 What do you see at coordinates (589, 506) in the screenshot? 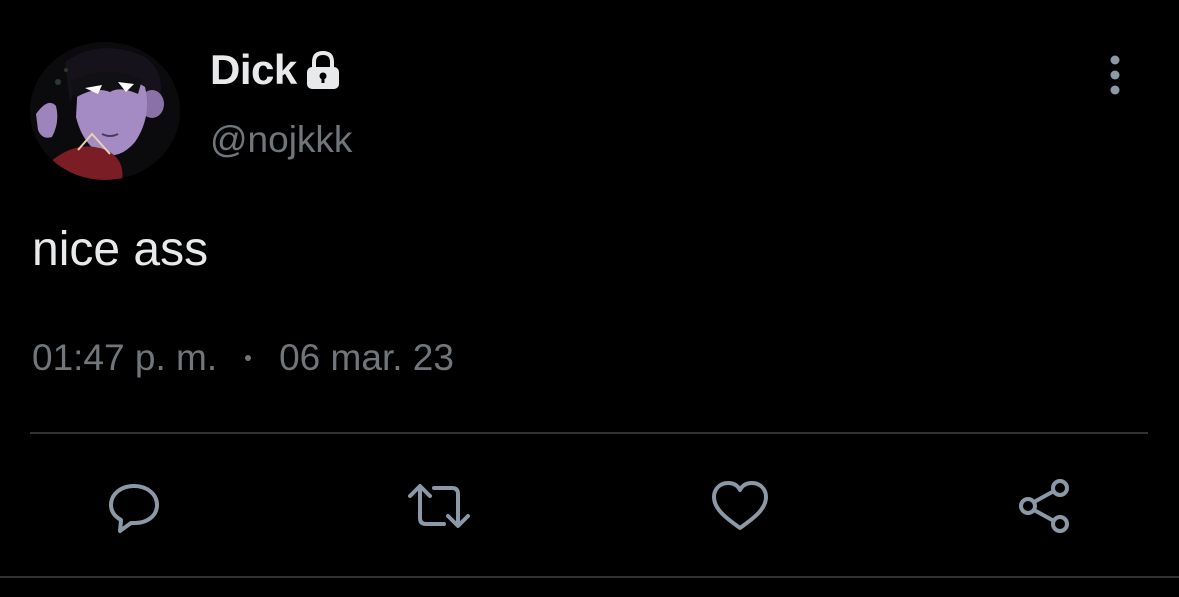
I see `action-bar` at bounding box center [589, 506].